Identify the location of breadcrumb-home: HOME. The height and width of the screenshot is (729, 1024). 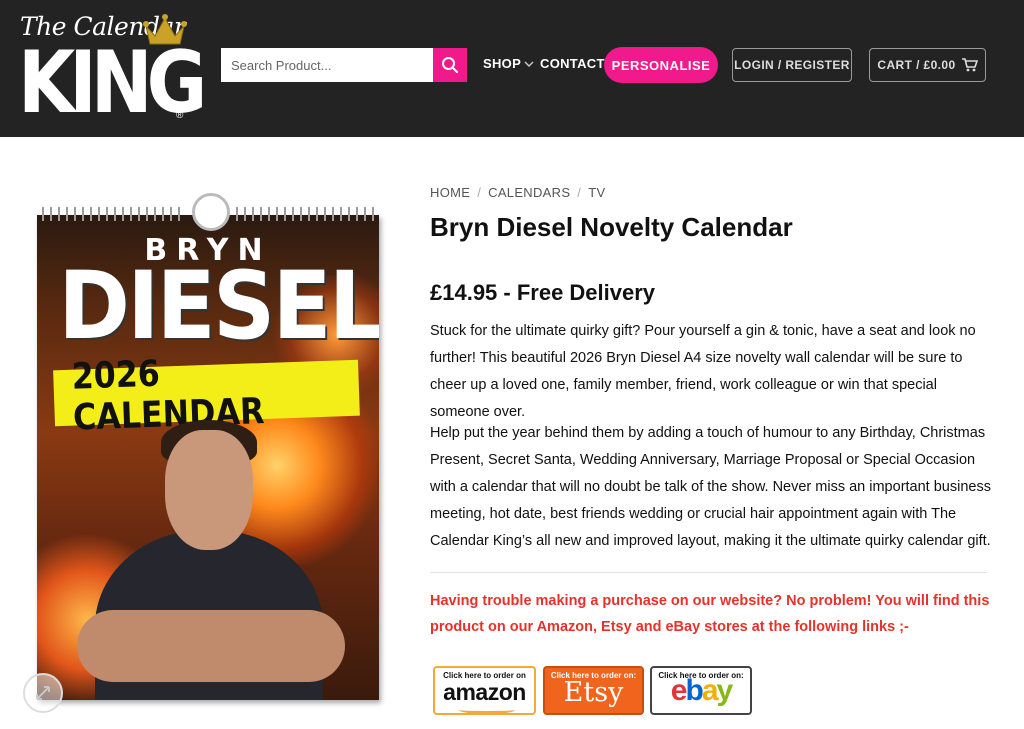
(450, 192).